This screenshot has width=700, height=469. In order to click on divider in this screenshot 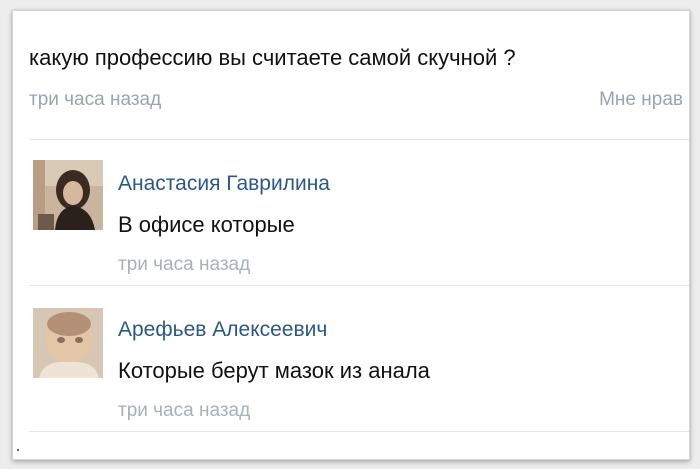, I will do `click(359, 431)`.